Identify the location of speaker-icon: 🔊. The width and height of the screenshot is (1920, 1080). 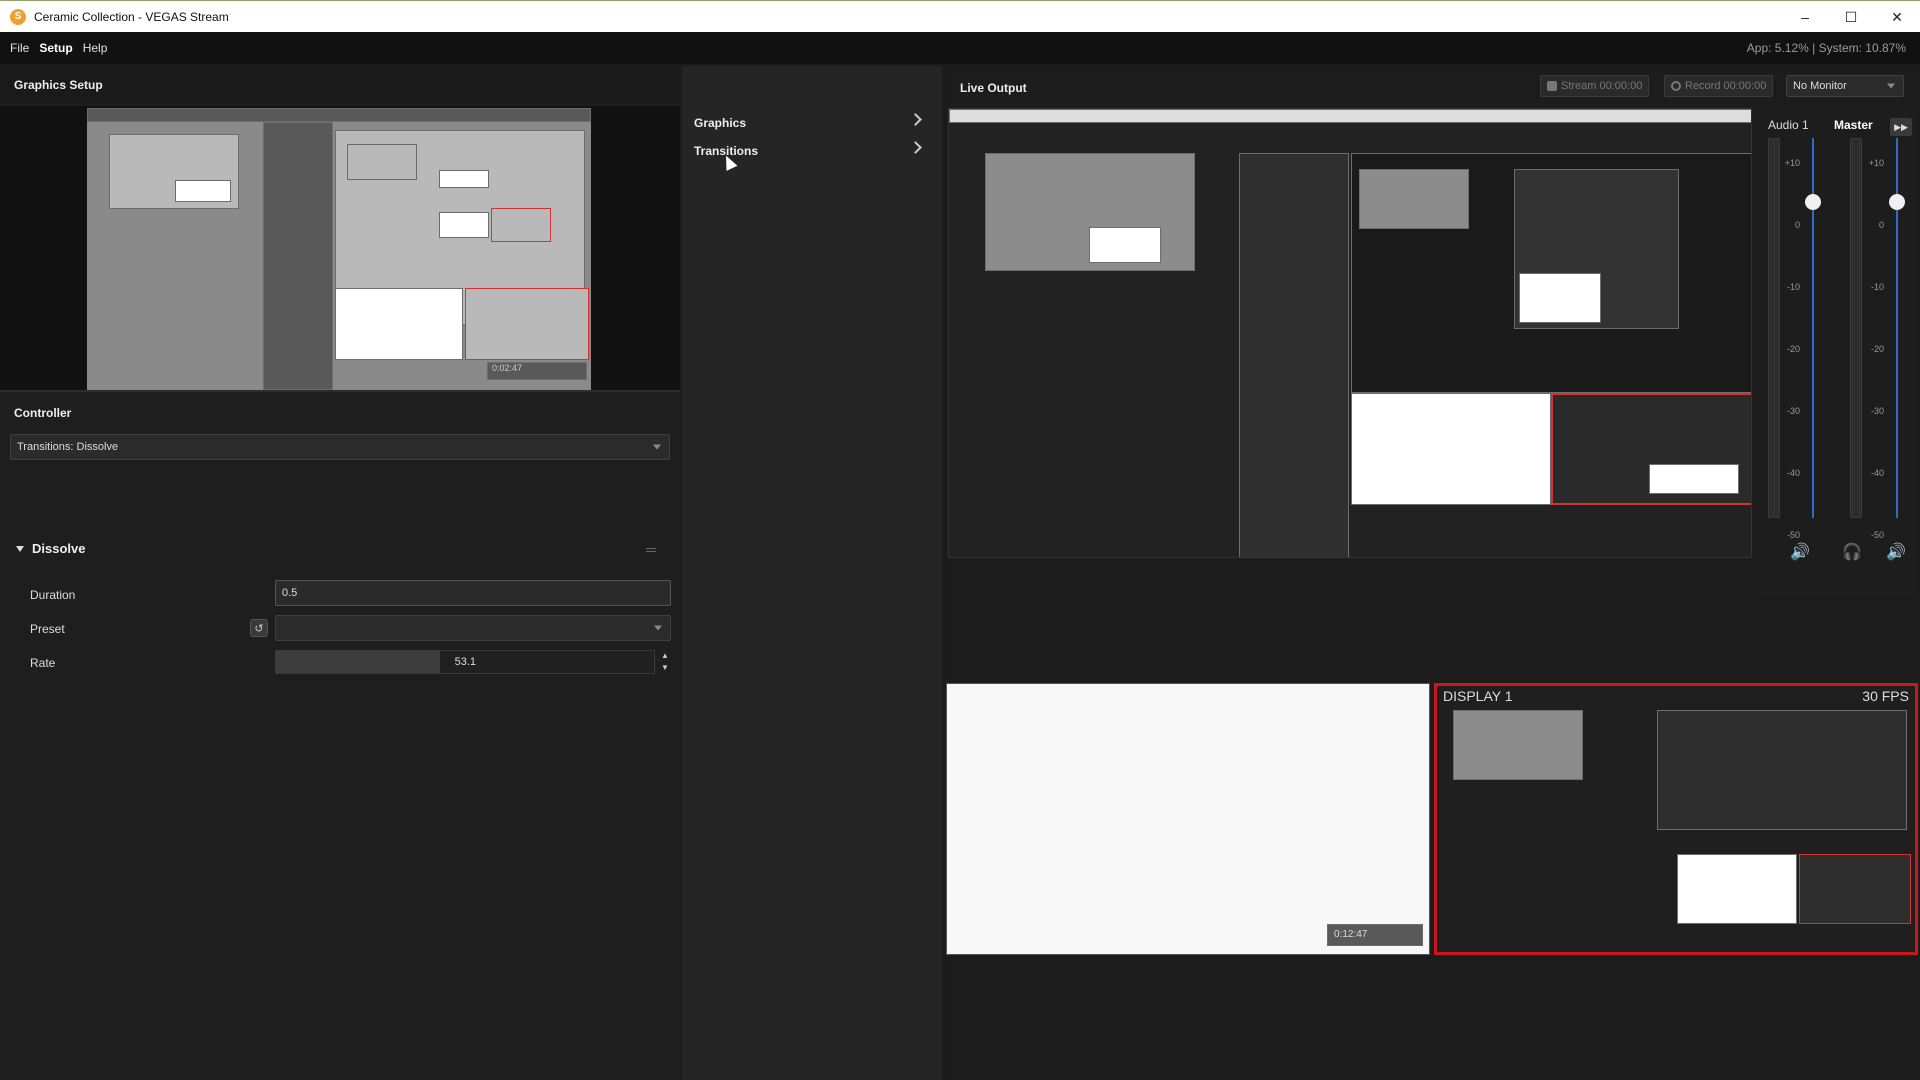
(1800, 552).